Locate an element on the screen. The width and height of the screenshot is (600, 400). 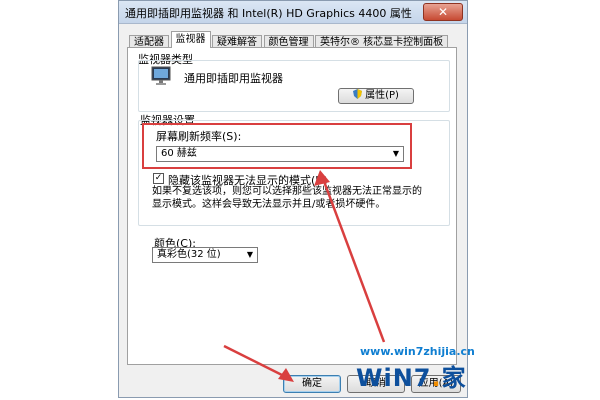
logo-tail: 家 is located at coordinates (454, 378).